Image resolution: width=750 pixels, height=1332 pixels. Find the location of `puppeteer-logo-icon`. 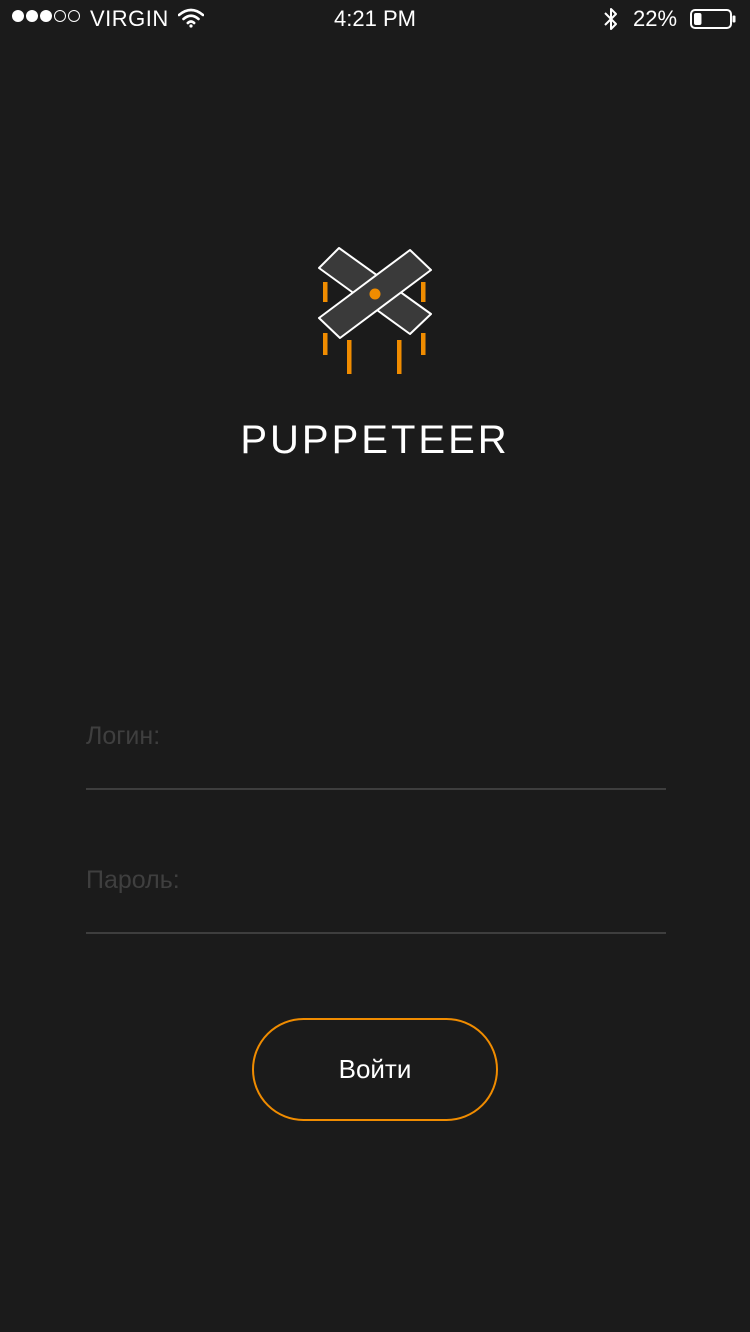

puppeteer-logo-icon is located at coordinates (375, 310).